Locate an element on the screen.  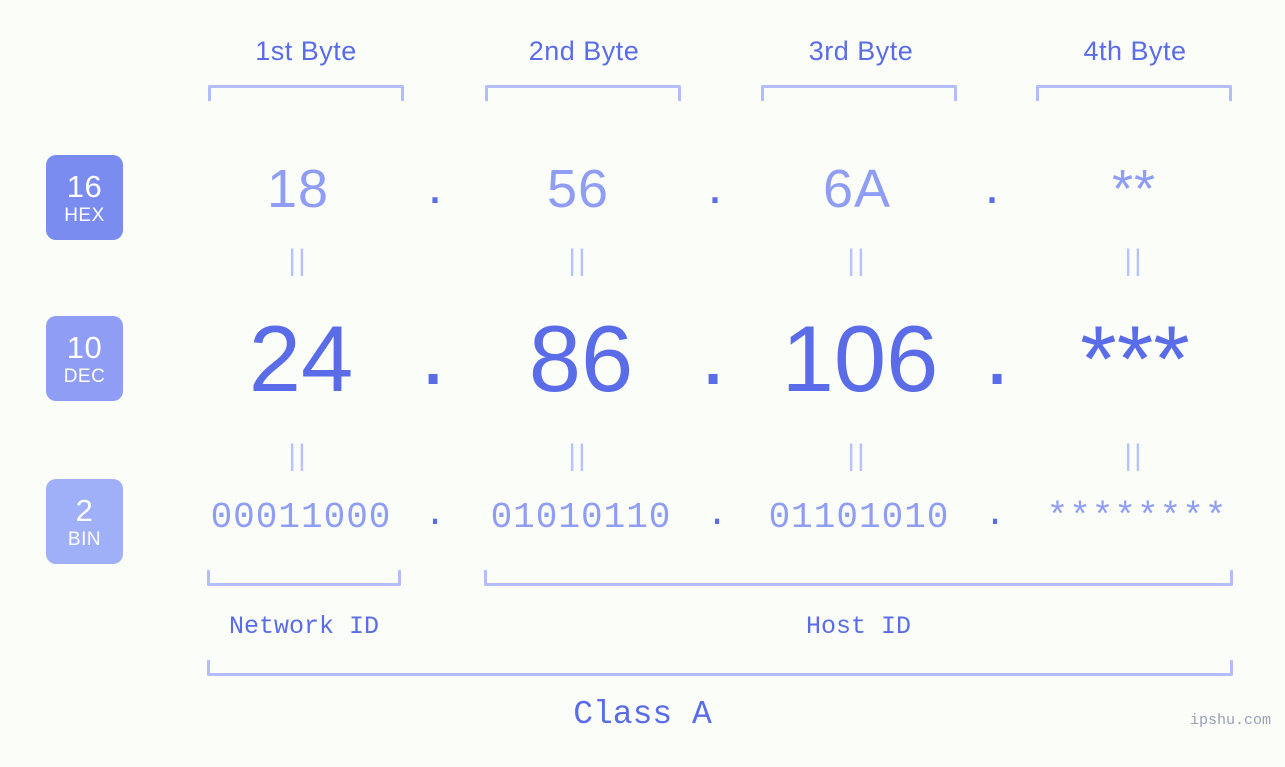
byte-header-3: 3rd Byte is located at coordinates (861, 51).